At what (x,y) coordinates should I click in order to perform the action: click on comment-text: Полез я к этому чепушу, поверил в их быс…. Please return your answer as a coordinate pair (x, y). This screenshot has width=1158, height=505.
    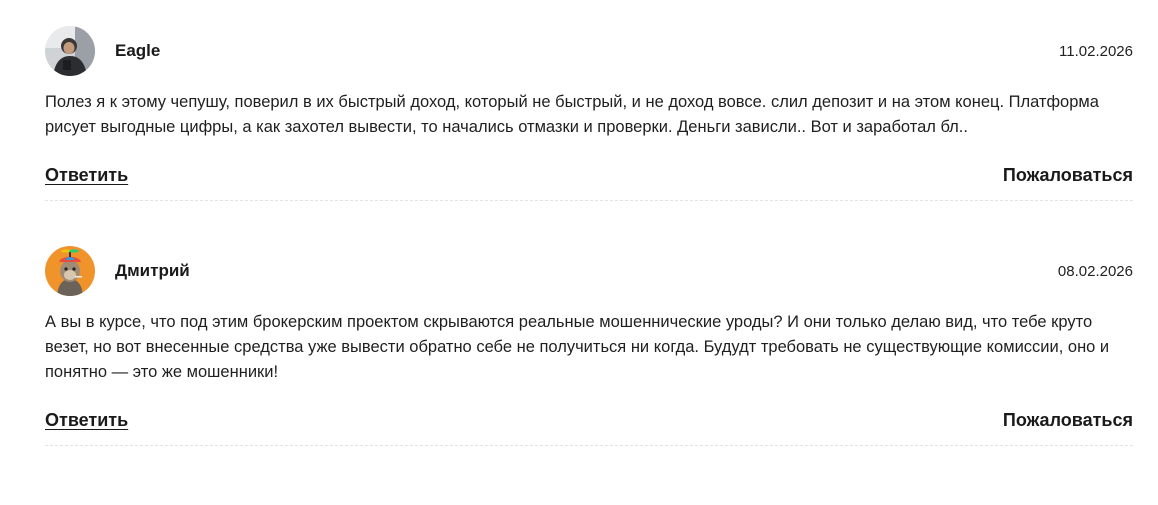
    Looking at the image, I should click on (572, 114).